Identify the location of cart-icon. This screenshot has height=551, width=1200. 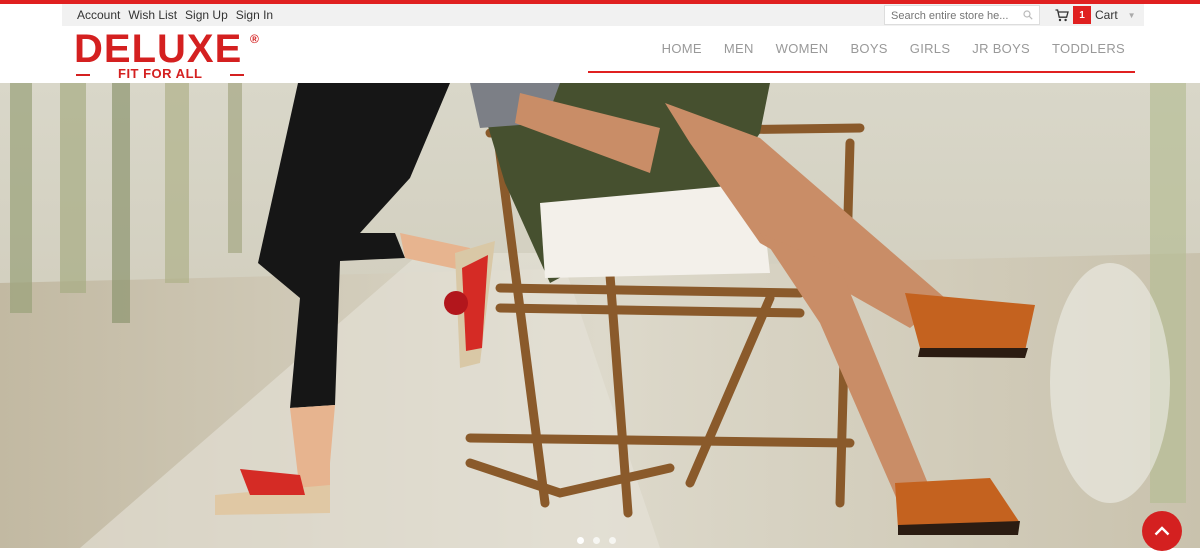
(1062, 14).